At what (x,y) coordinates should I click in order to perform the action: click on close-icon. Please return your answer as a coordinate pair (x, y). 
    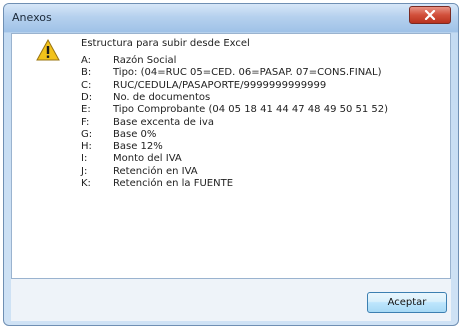
    Looking at the image, I should click on (430, 15).